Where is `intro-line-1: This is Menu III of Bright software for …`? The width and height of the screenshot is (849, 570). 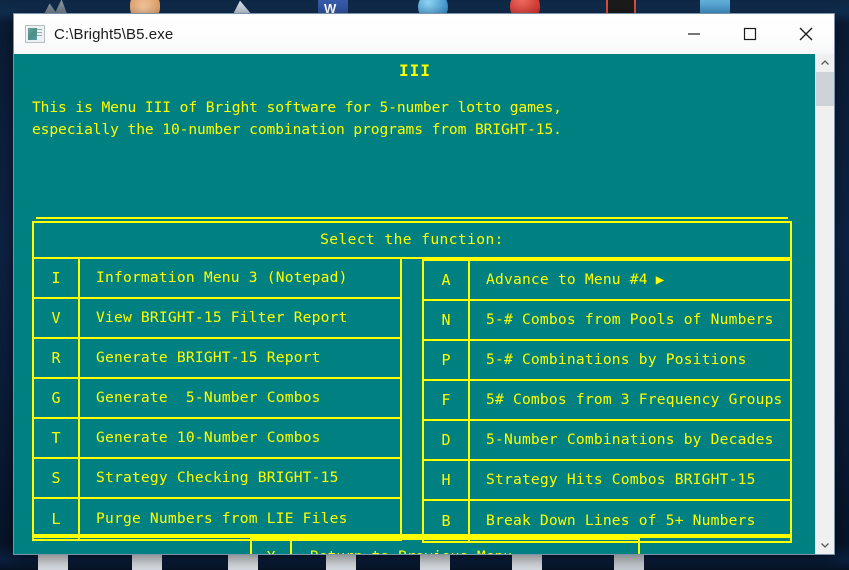
intro-line-1: This is Menu III of Bright software for … is located at coordinates (297, 107).